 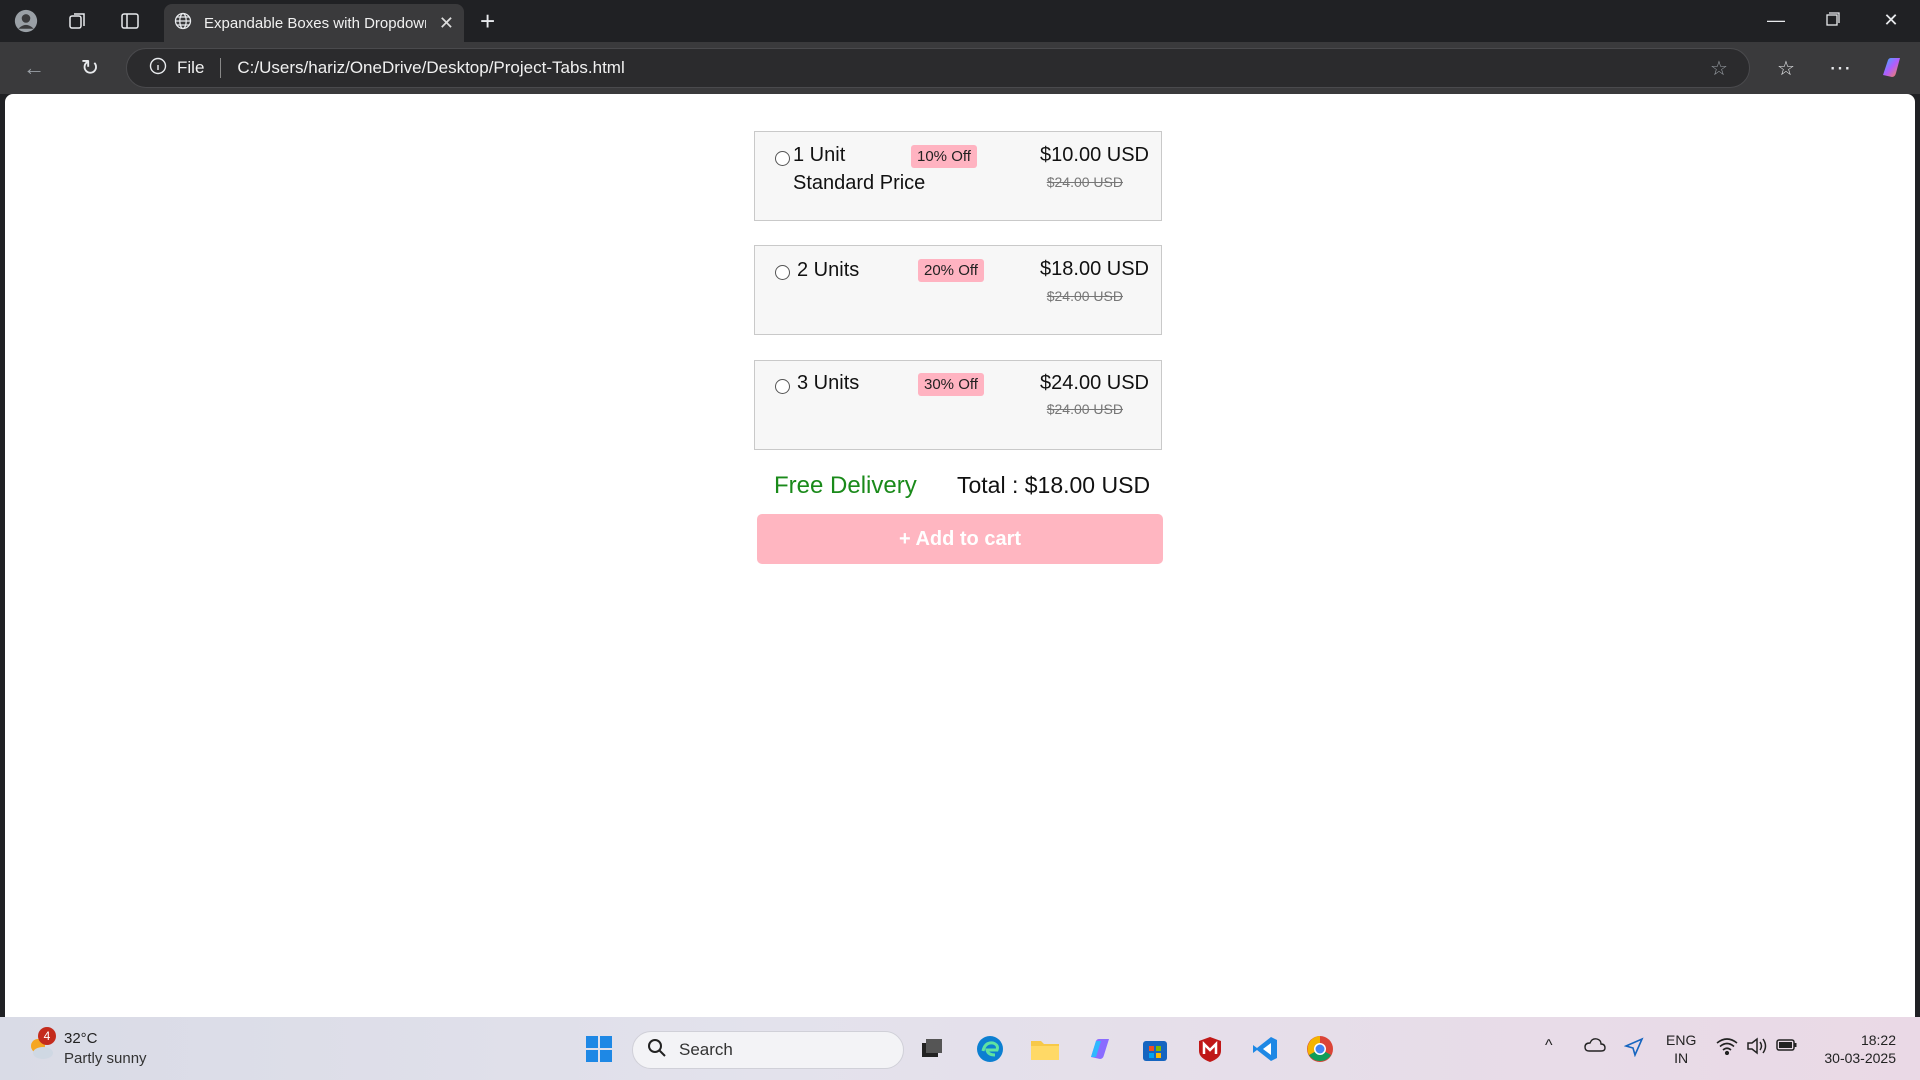 What do you see at coordinates (1786, 68) in the screenshot?
I see `favorites-icon: ☆` at bounding box center [1786, 68].